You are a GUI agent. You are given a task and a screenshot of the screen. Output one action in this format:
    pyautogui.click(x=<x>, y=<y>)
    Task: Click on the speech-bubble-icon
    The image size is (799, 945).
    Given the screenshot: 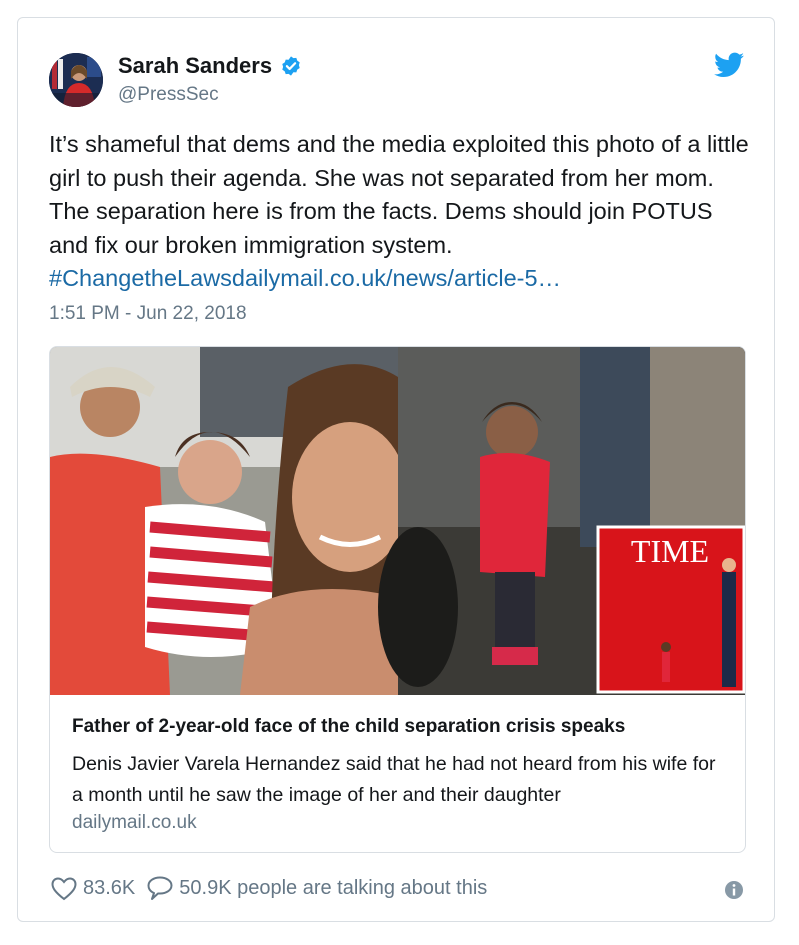 What is the action you would take?
    pyautogui.click(x=160, y=888)
    